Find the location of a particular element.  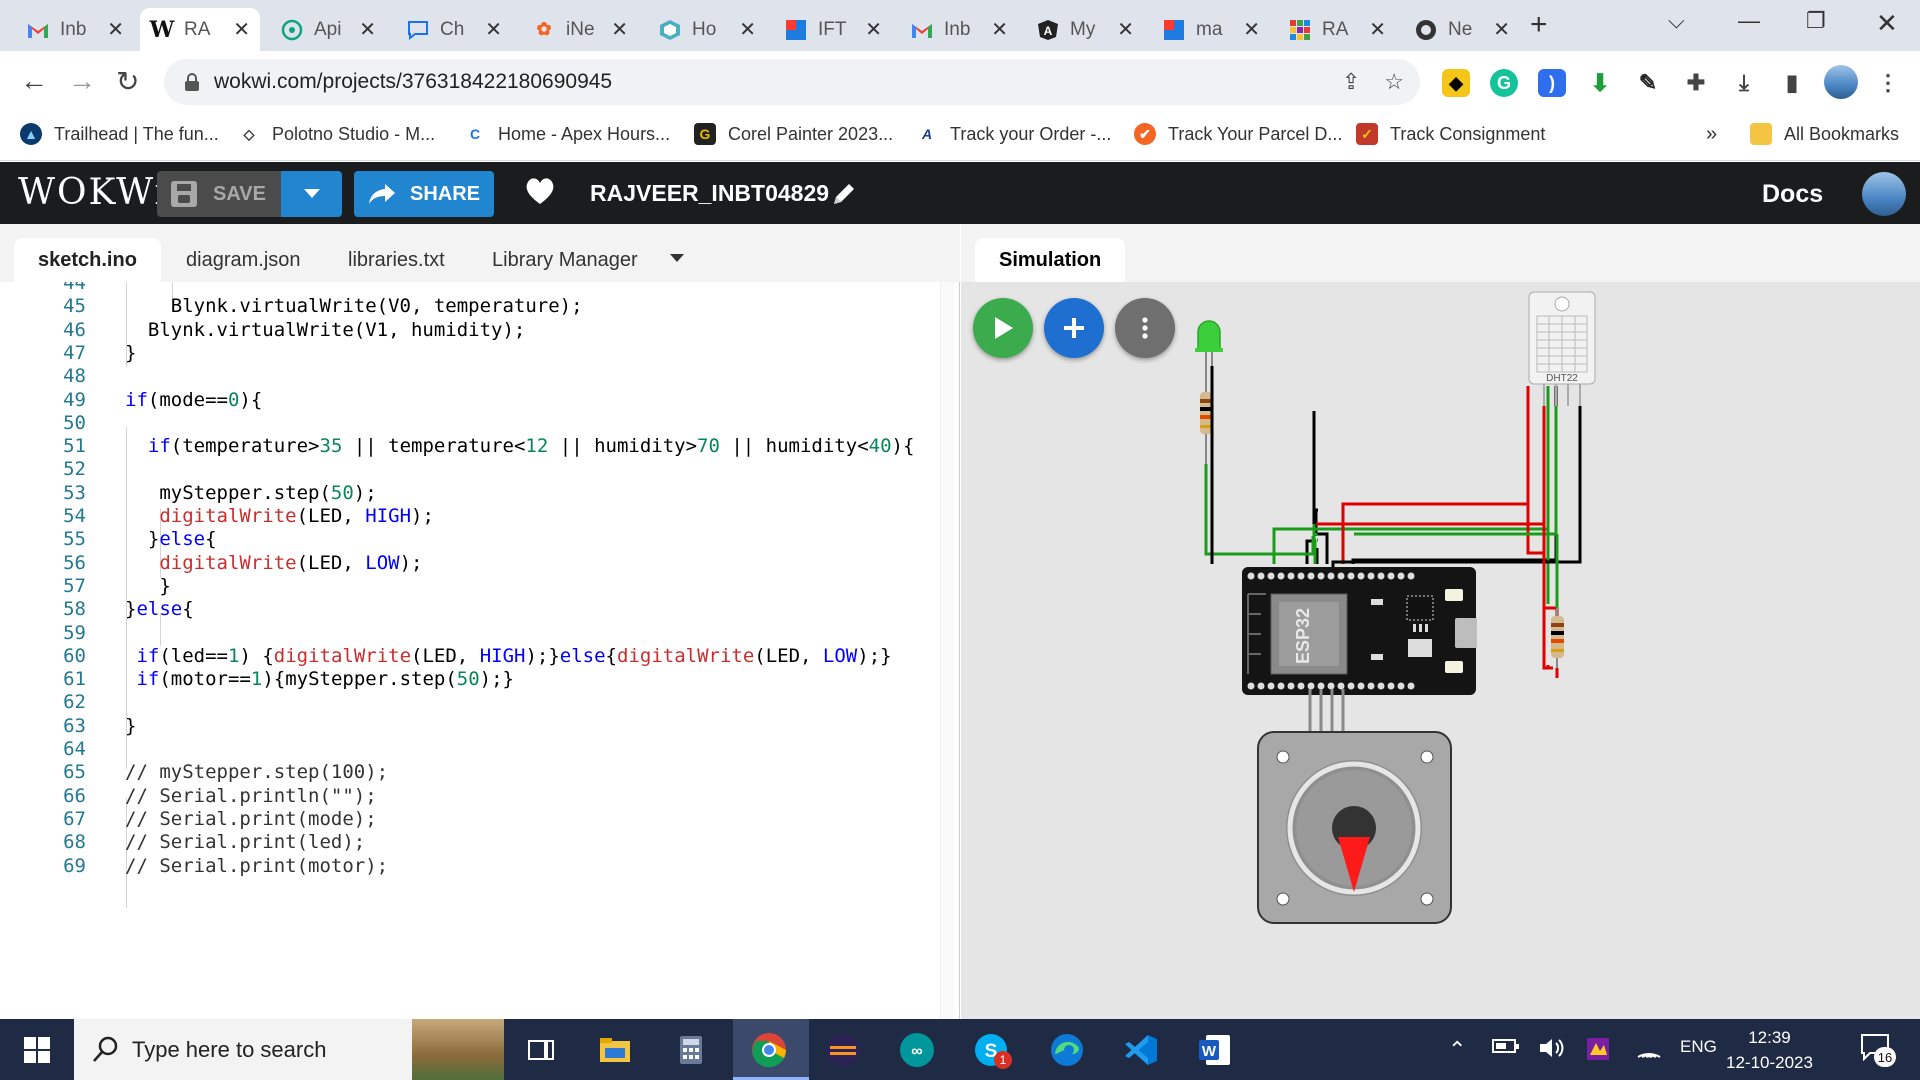

arduino-icon: ∞ is located at coordinates (917, 1050).